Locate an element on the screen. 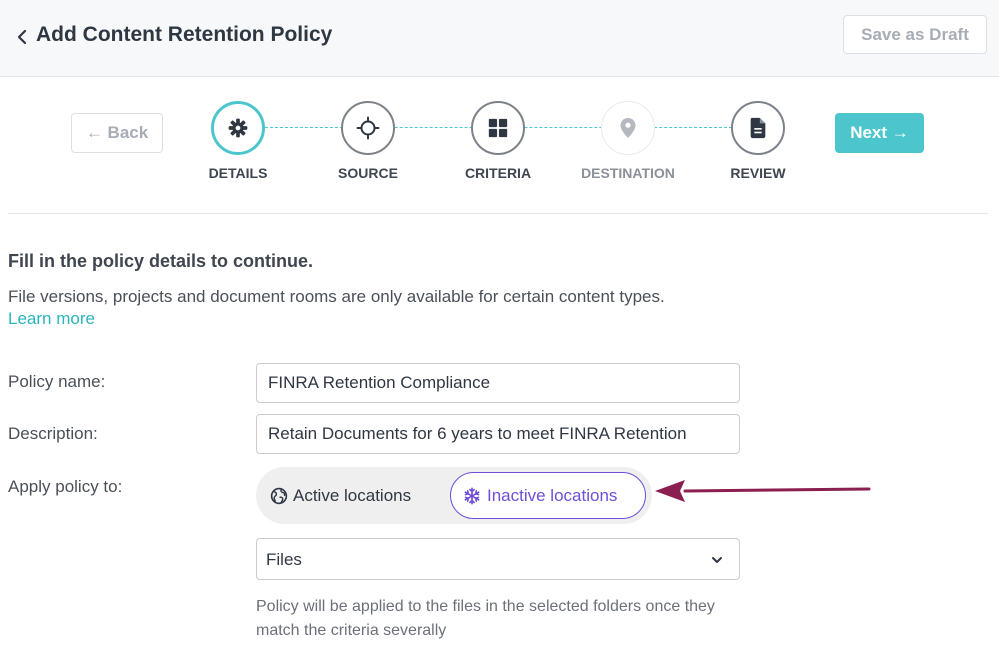 The image size is (999, 650). step-destination-circle is located at coordinates (628, 128).